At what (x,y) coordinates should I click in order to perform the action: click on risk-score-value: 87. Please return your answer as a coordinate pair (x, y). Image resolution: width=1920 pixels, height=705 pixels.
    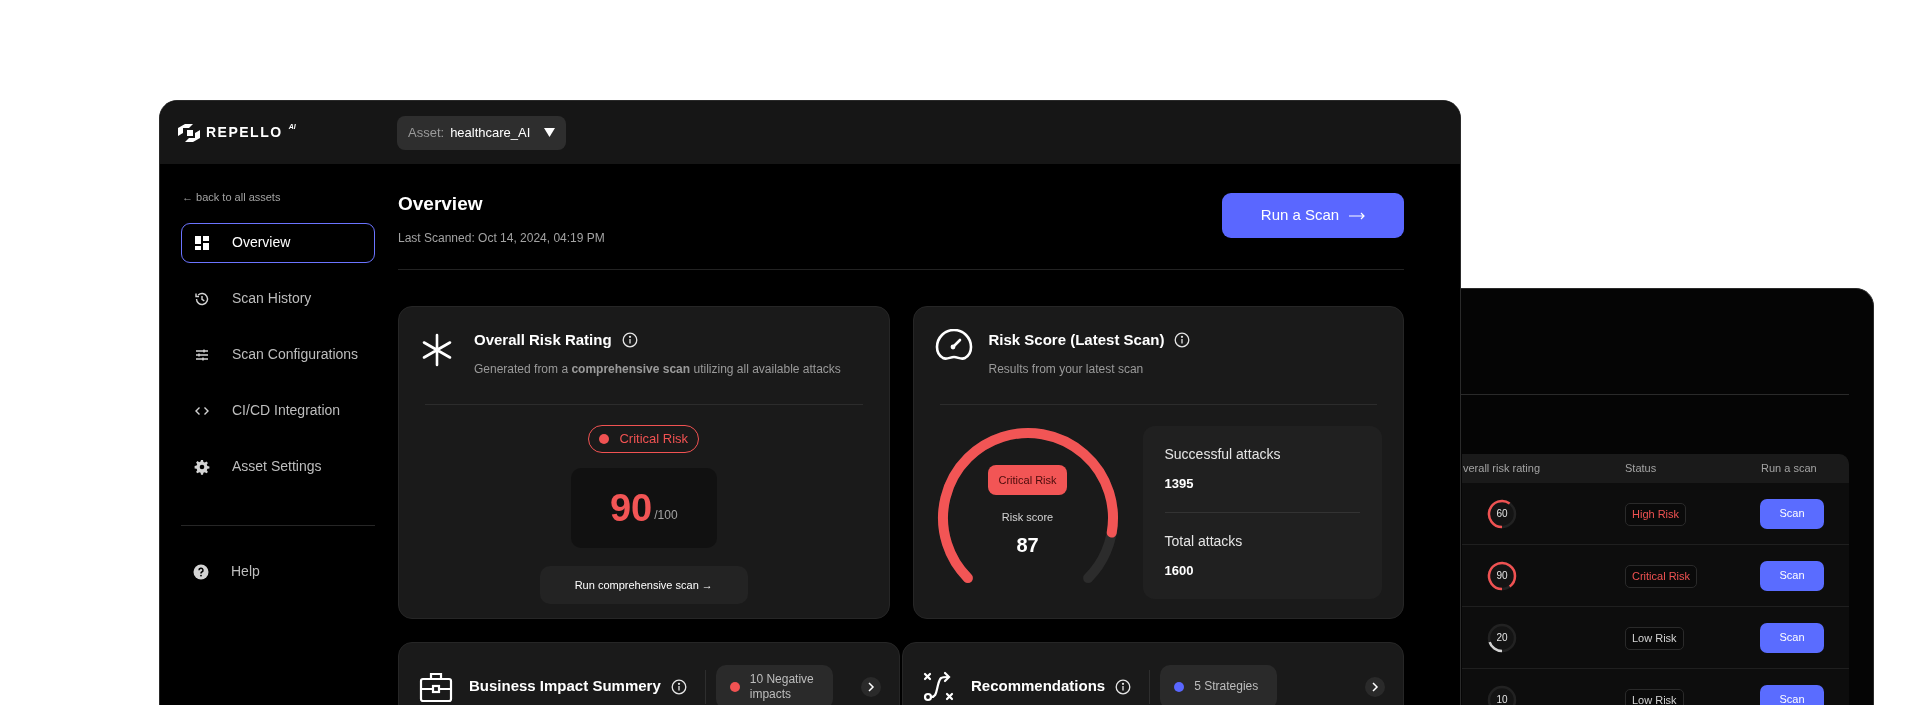
    Looking at the image, I should click on (1027, 545).